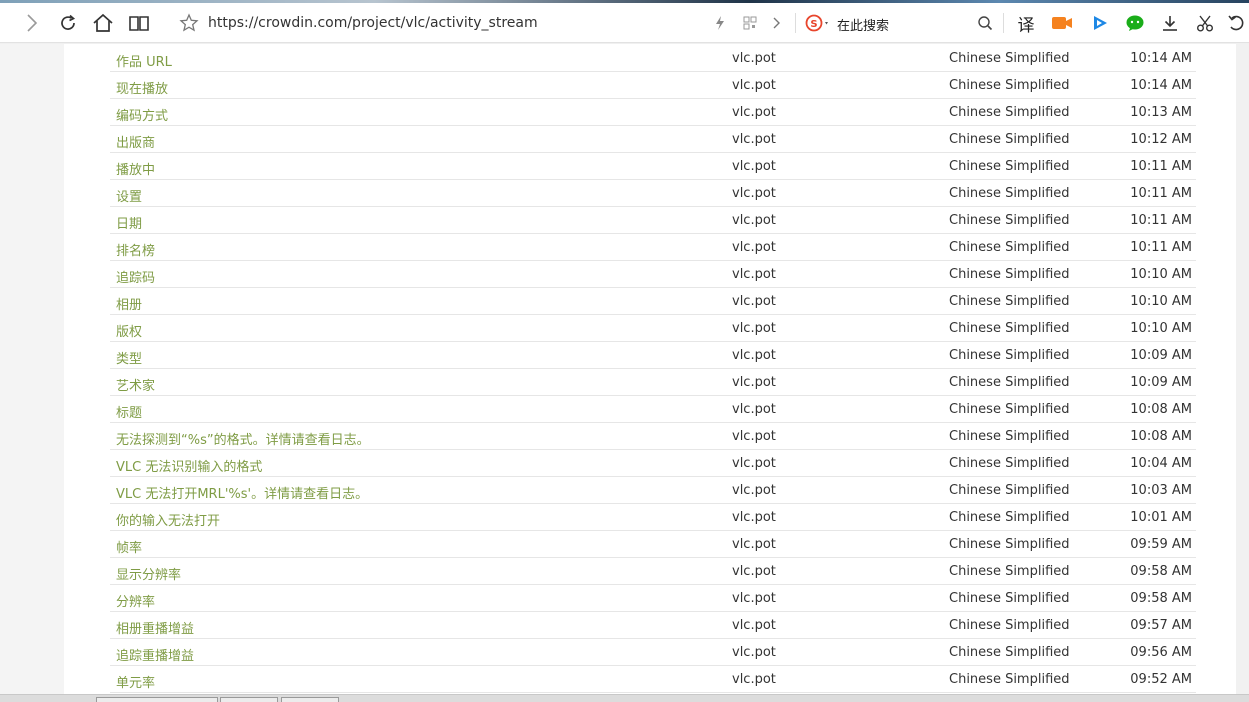 This screenshot has height=702, width=1249. Describe the element at coordinates (653, 679) in the screenshot. I see `activity-row: 单元率 vlc.pot Chinese Simplified 09:52 AM` at that location.